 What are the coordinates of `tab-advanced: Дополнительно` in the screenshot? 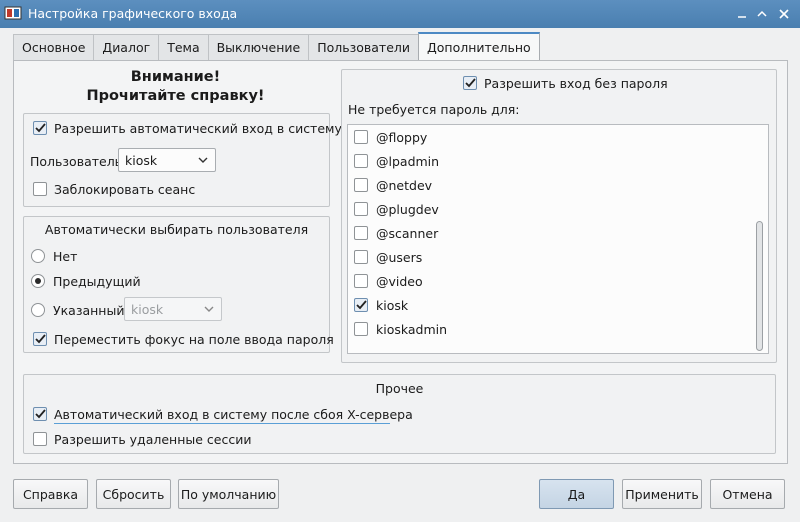 It's located at (479, 46).